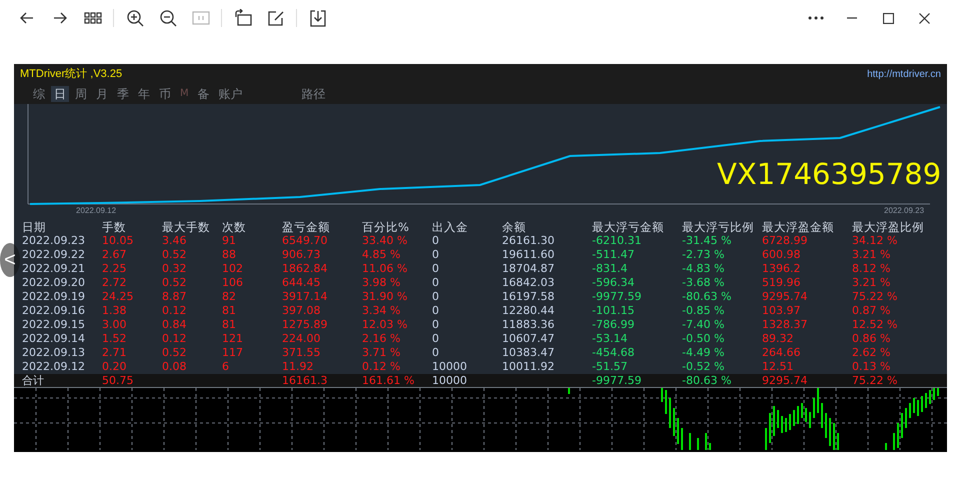  I want to click on table-cell-text: 2.71, so click(115, 353).